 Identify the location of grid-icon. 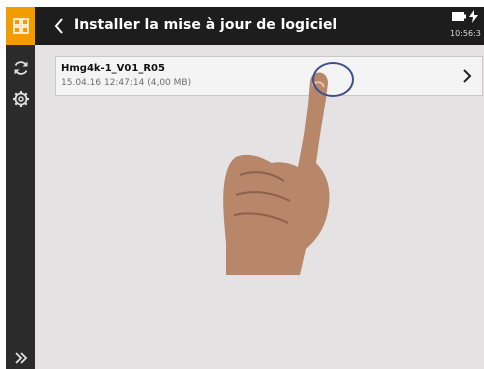
(20, 26).